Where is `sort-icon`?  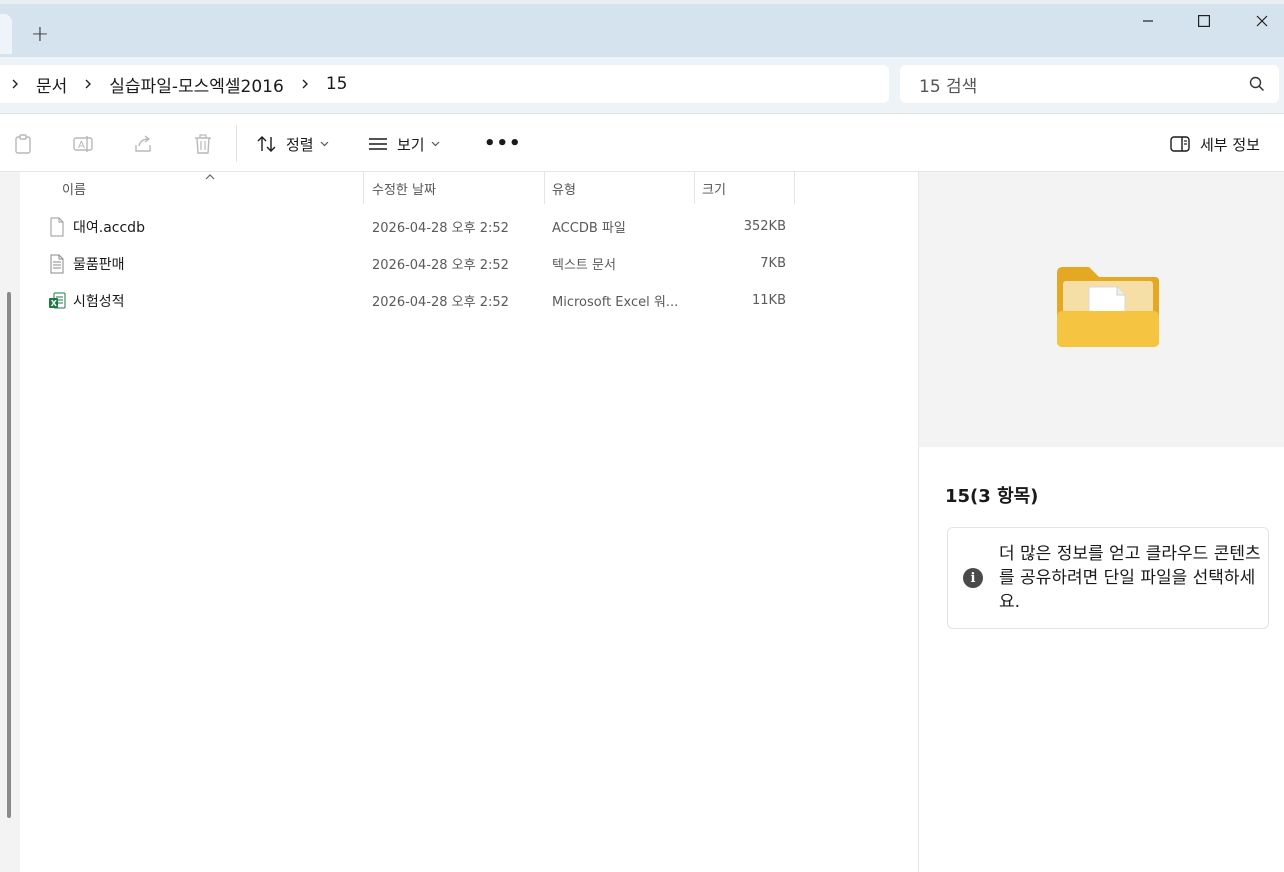 sort-icon is located at coordinates (266, 144).